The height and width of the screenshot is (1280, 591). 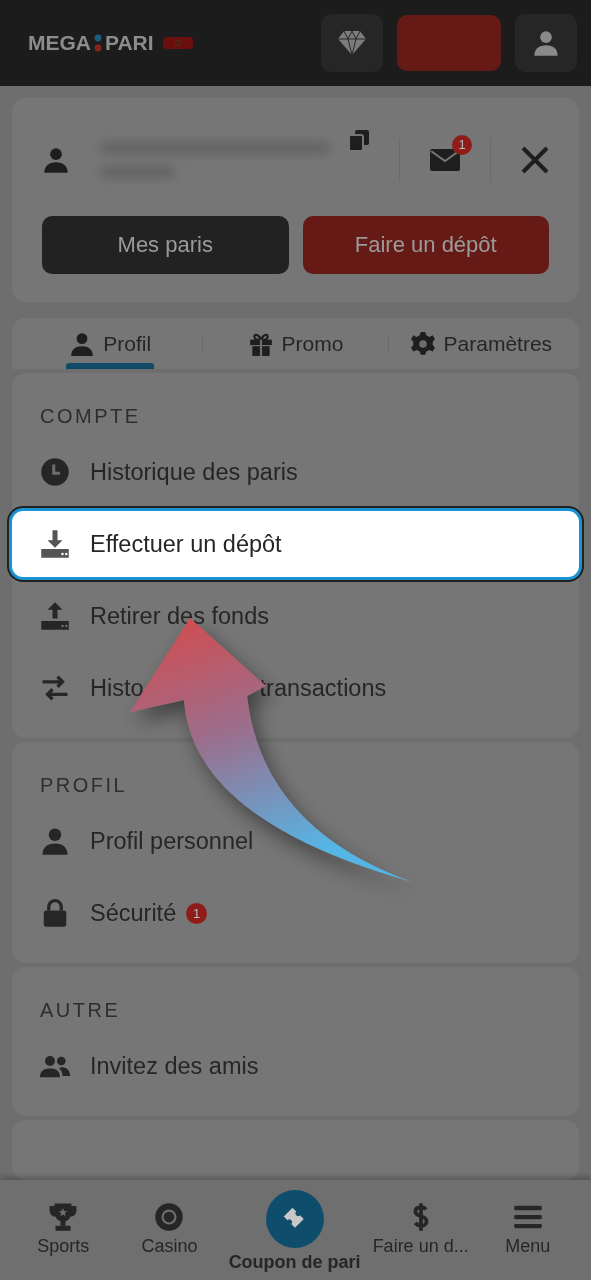 I want to click on nav-item: Casino, so click(x=169, y=1230).